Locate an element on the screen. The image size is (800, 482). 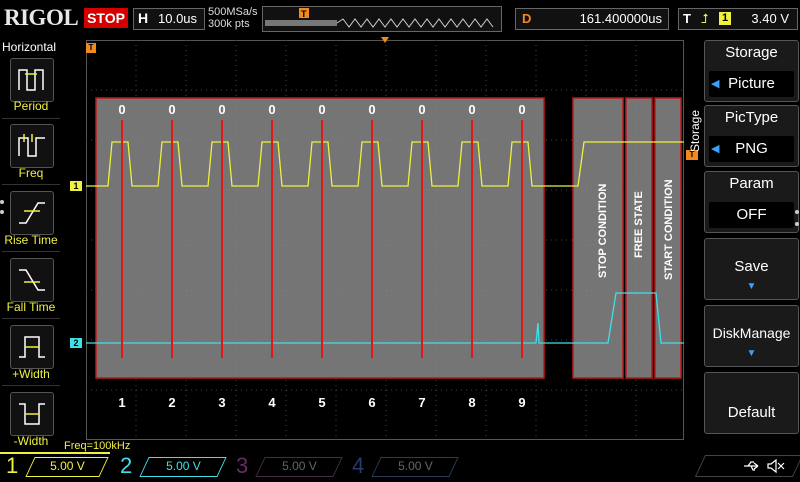
acquisition-info: 500MSa/s 300k pts is located at coordinates (233, 18).